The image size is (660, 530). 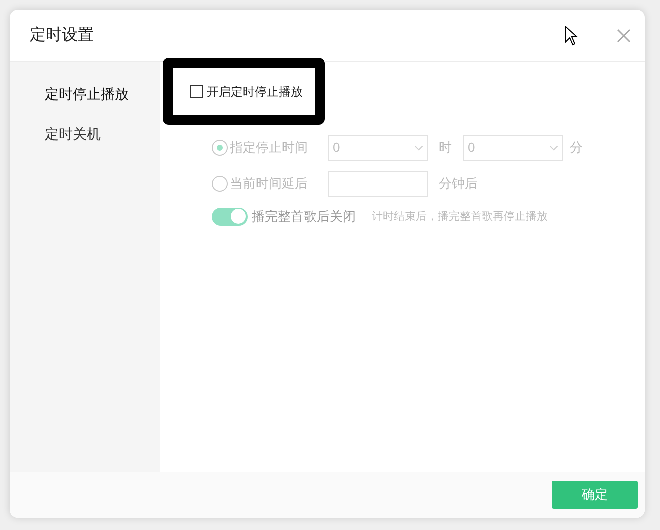 What do you see at coordinates (624, 35) in the screenshot?
I see `close-button` at bounding box center [624, 35].